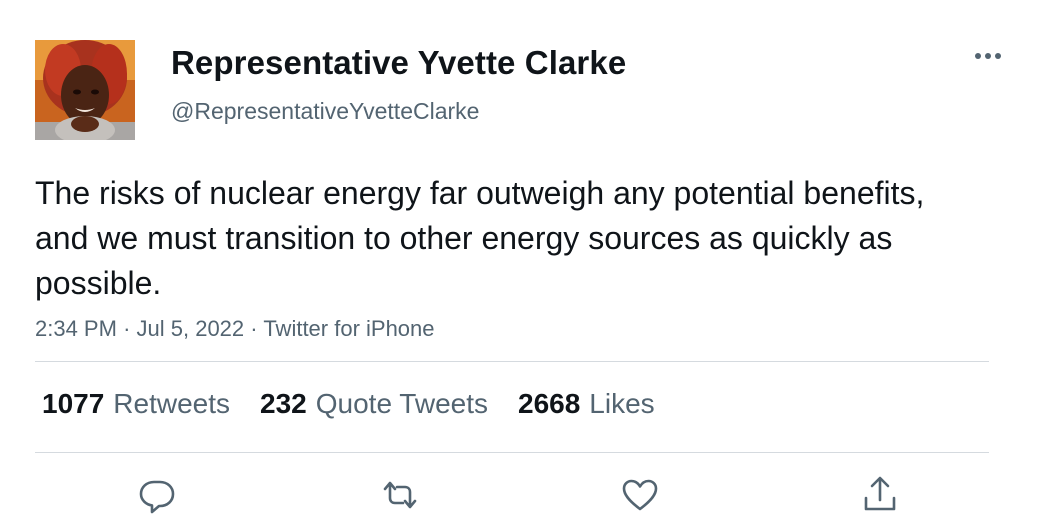 This screenshot has height=525, width=1050. Describe the element at coordinates (586, 404) in the screenshot. I see `likes-stat: 2668 Likes` at that location.